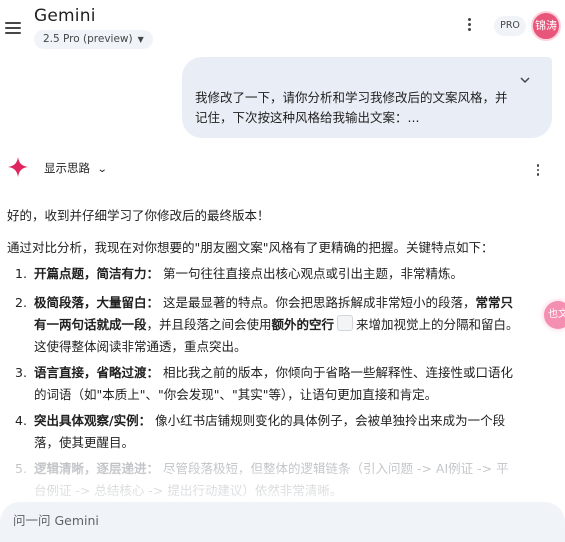 Image resolution: width=565 pixels, height=542 pixels. I want to click on show-thinking-label: 显示思路, so click(67, 168).